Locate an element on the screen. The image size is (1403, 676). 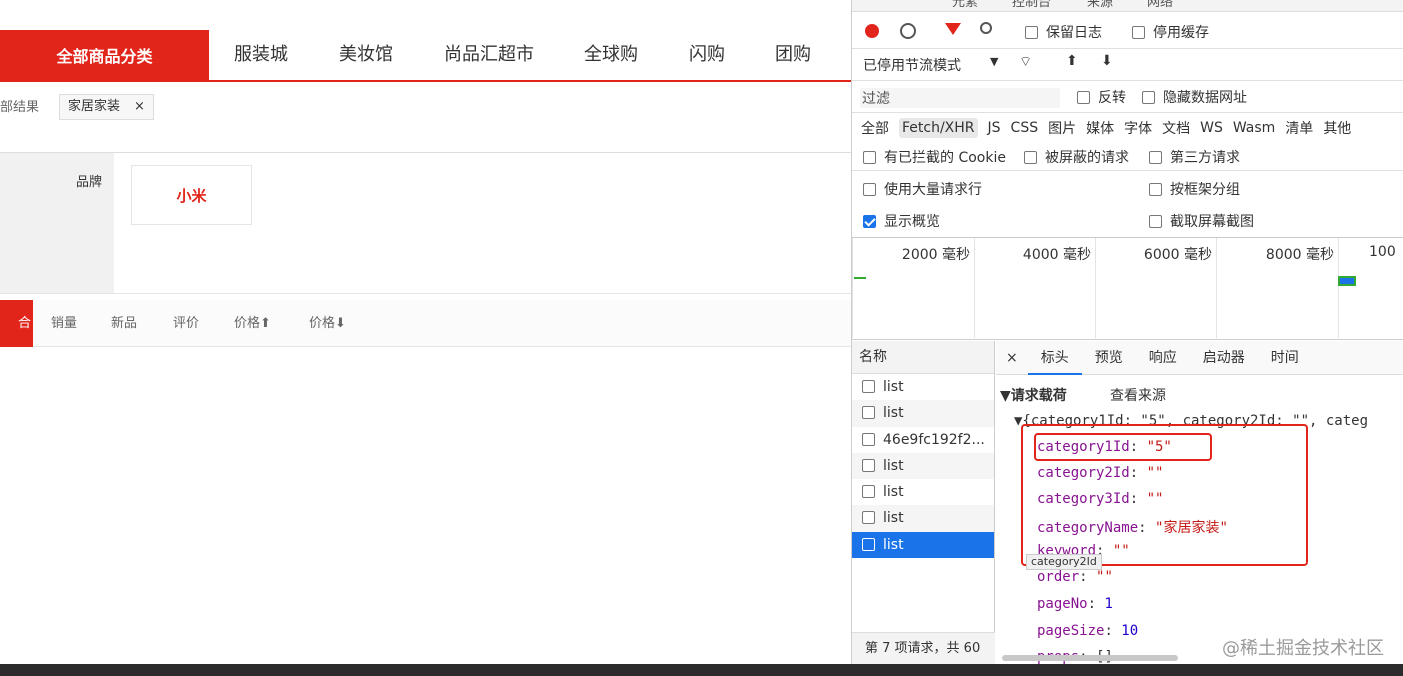
sort-price-asc: 价格⬆ is located at coordinates (252, 323).